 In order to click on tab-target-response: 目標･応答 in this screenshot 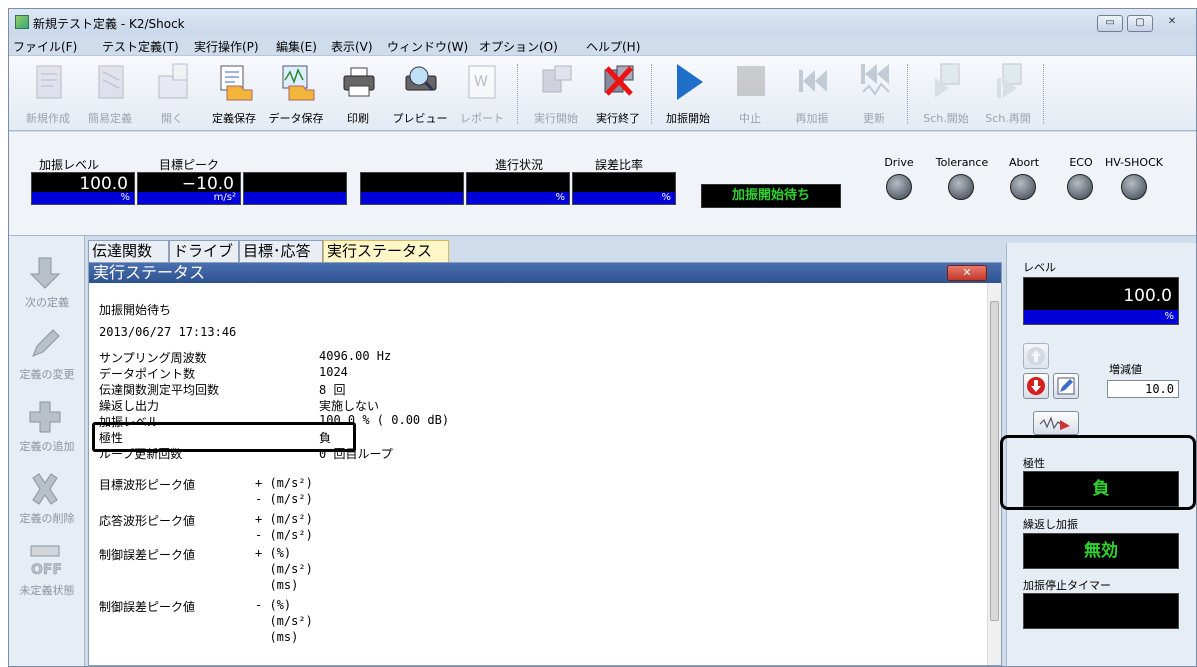, I will do `click(281, 251)`.